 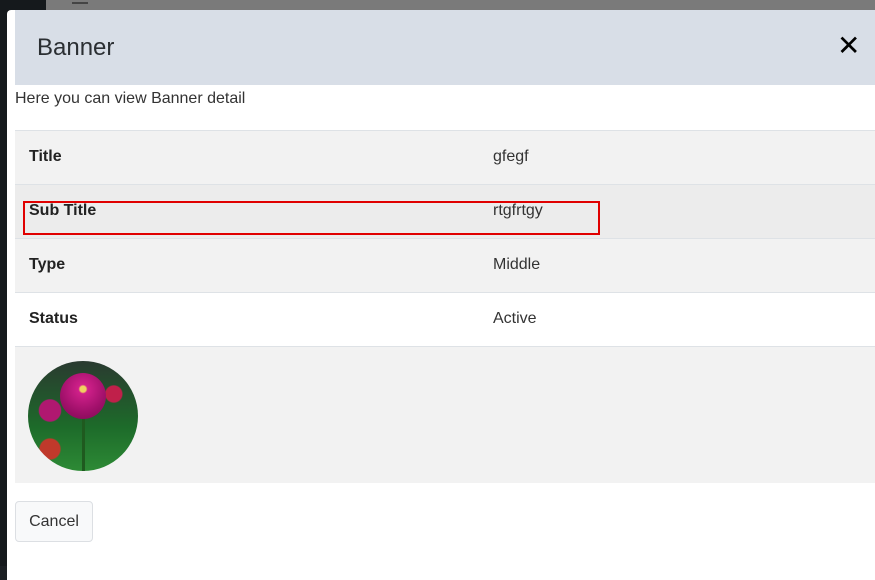 I want to click on row-label: Type, so click(x=47, y=264).